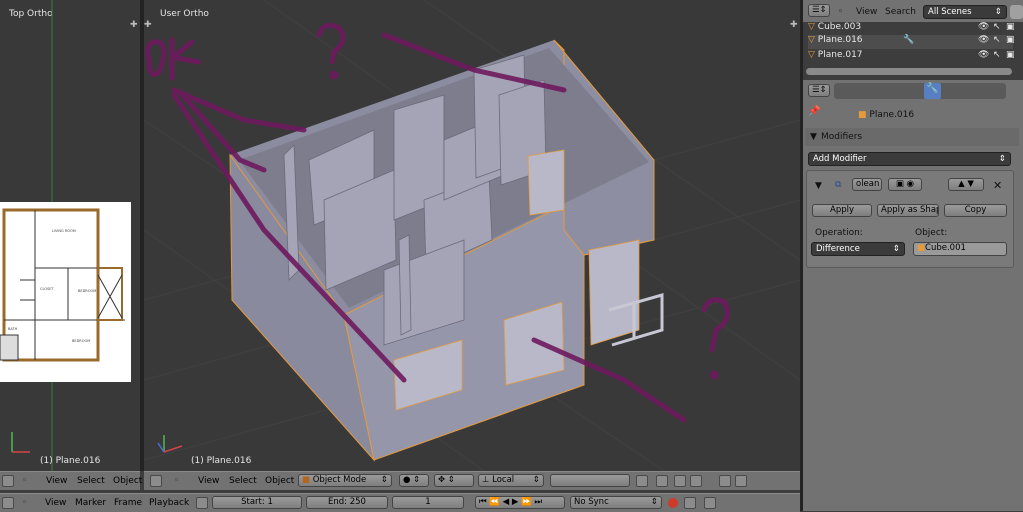 Image resolution: width=1023 pixels, height=512 pixels. I want to click on proportional-edit-icon, so click(662, 481).